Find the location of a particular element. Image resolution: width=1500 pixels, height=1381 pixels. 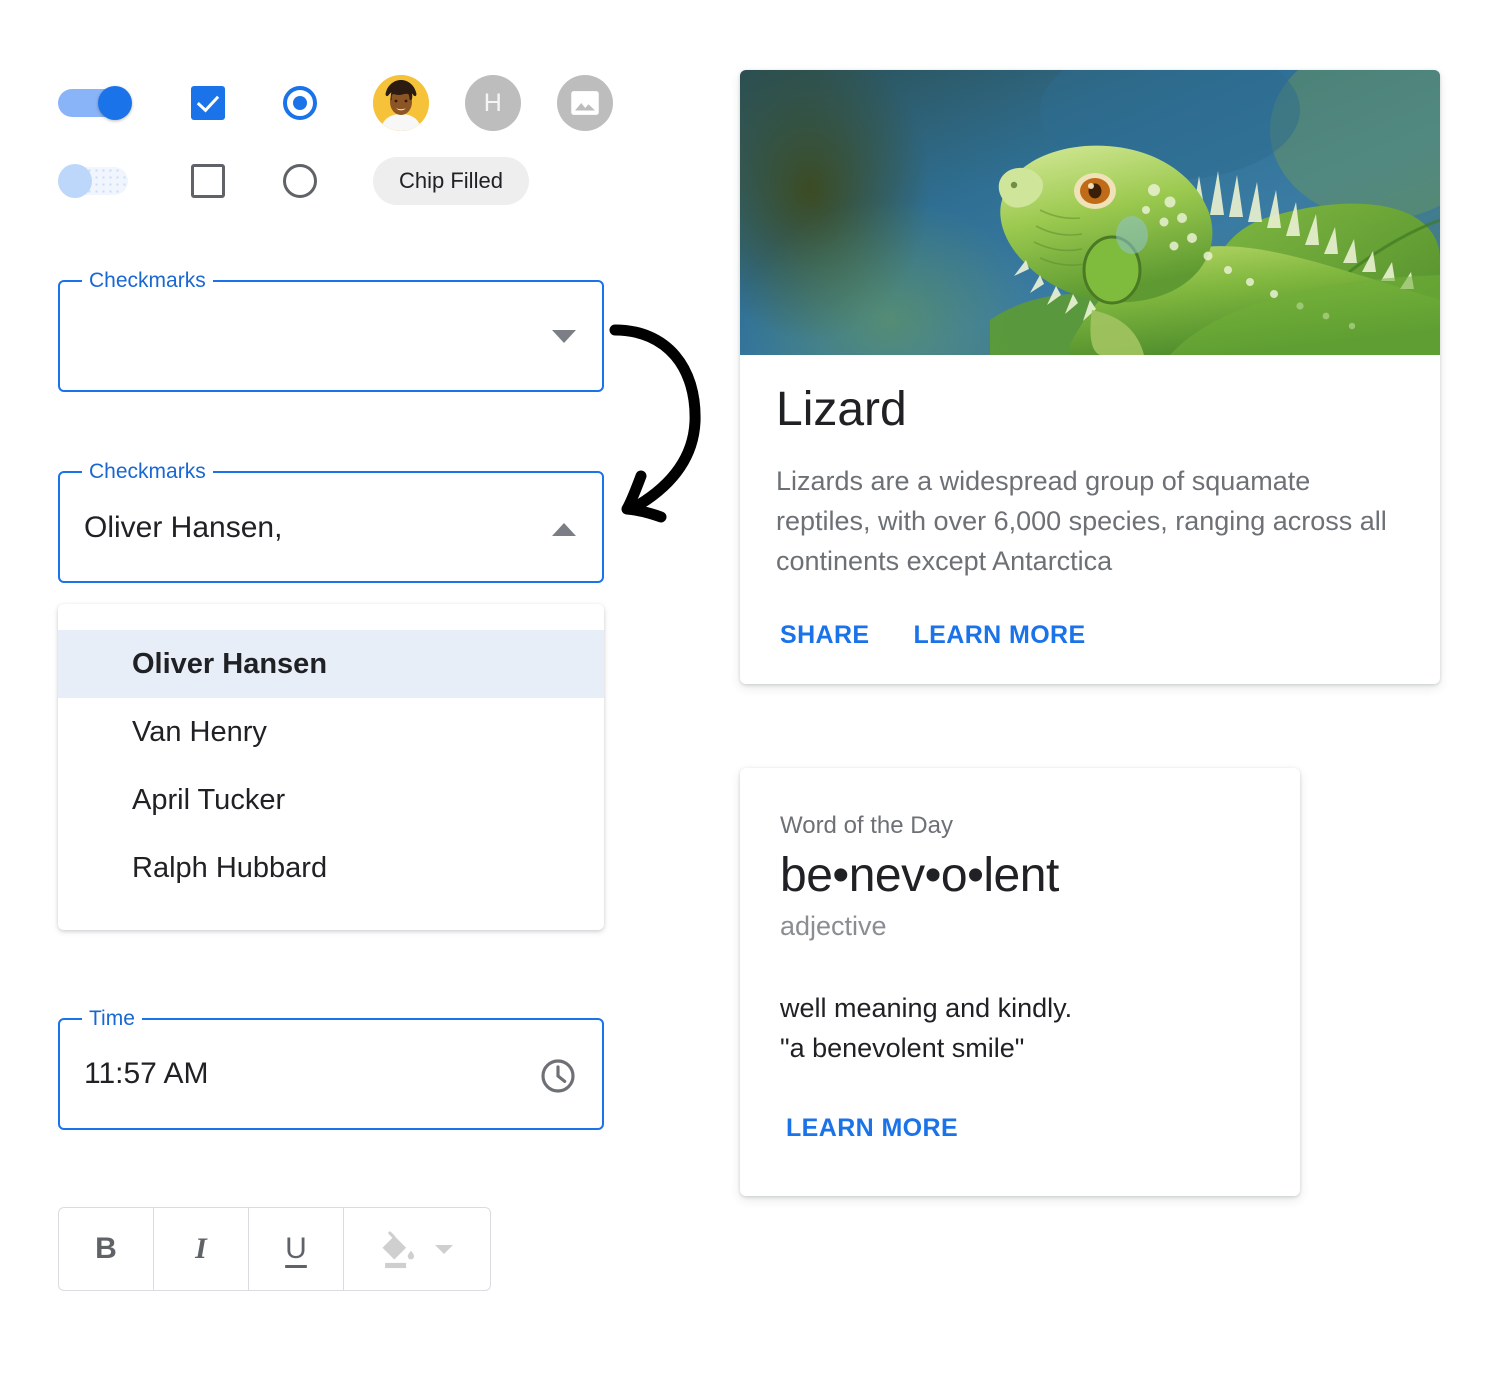

list-item: Oliver Hansen is located at coordinates (331, 664).